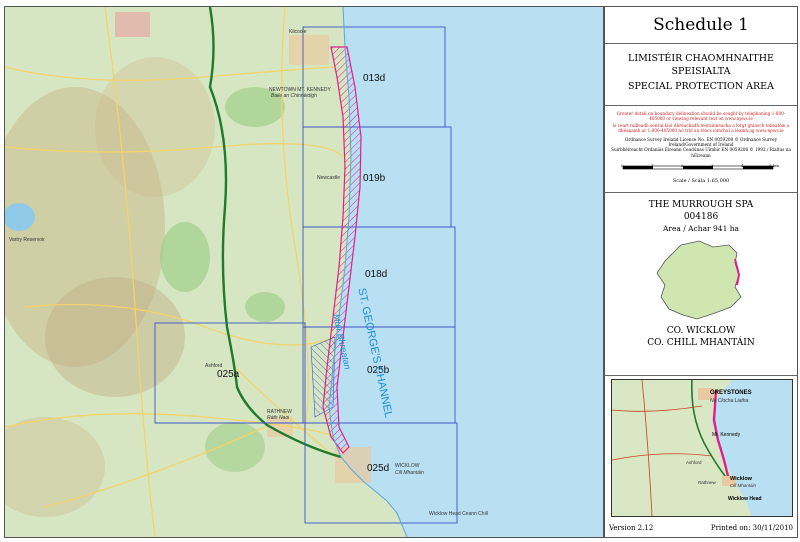  I want to click on scale-label: Scale / Scála 1:65,000, so click(701, 181).